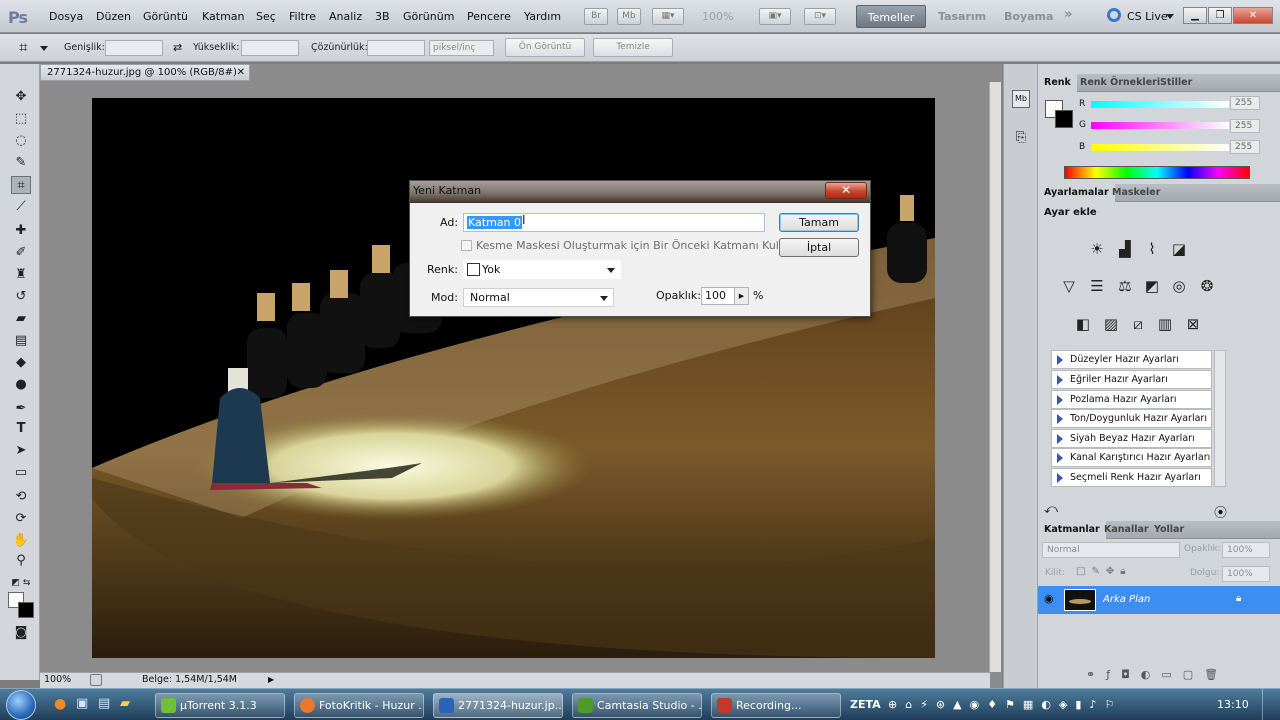 The width and height of the screenshot is (1280, 720). Describe the element at coordinates (21, 297) in the screenshot. I see `history-brush-tool-icon: ↺` at that location.